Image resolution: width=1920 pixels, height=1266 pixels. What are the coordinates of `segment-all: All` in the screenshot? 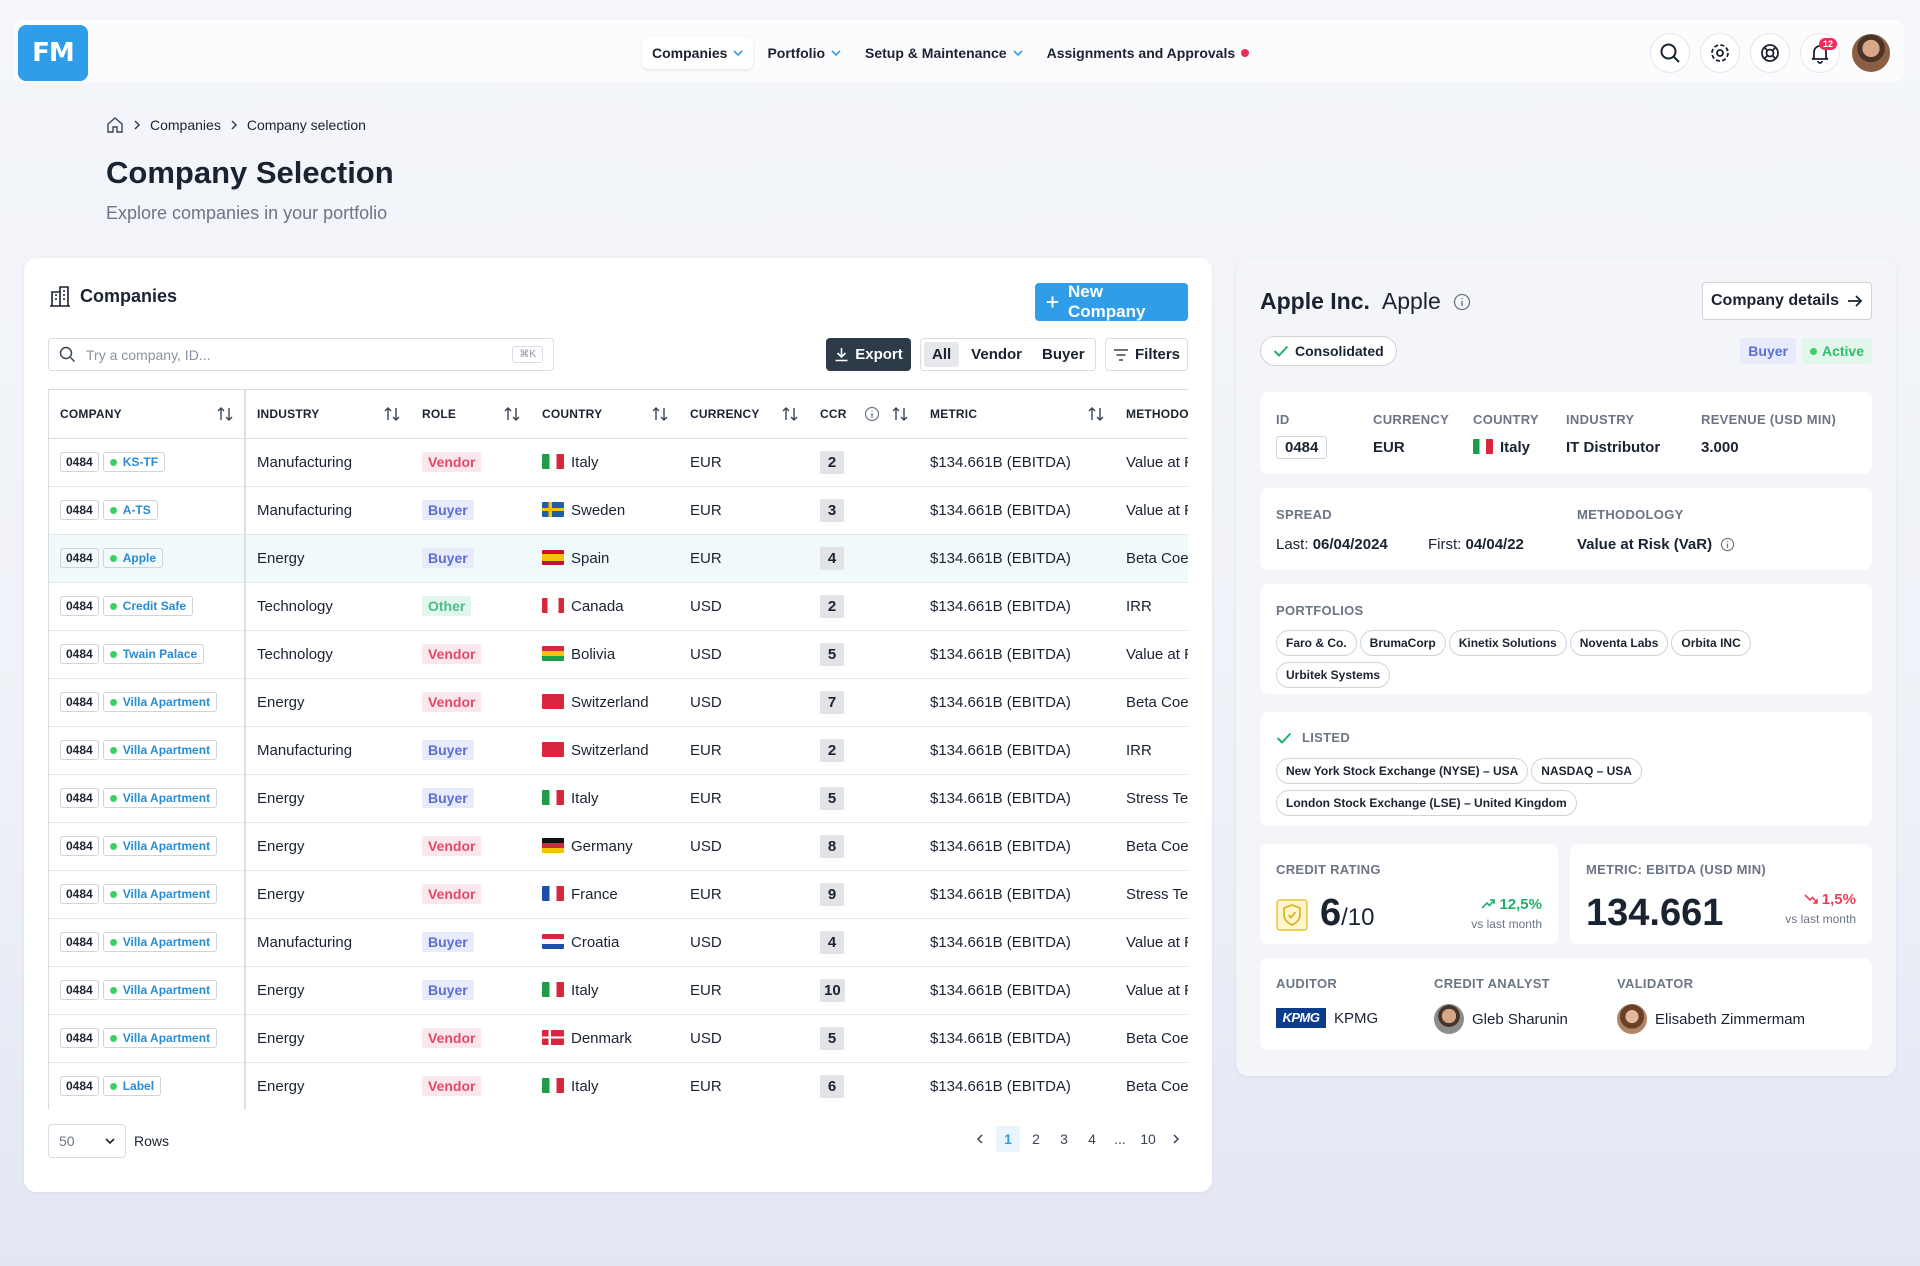 It's located at (942, 354).